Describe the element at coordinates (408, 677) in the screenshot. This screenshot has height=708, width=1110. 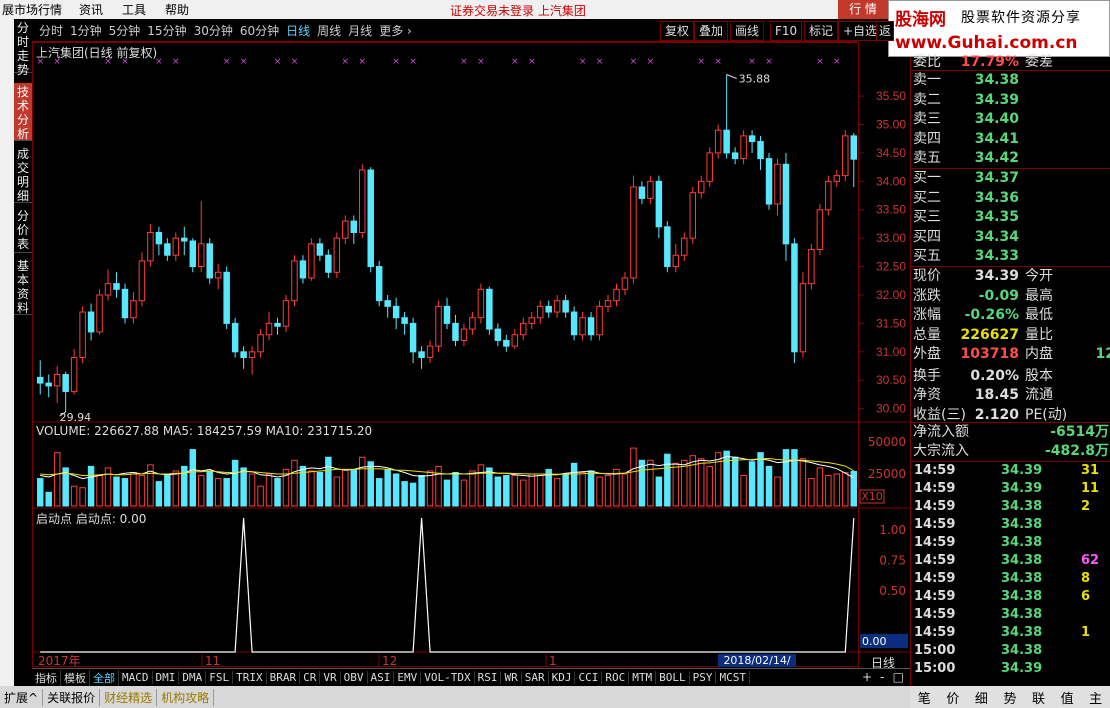
I see `indicator-tab-emv: EMV` at that location.